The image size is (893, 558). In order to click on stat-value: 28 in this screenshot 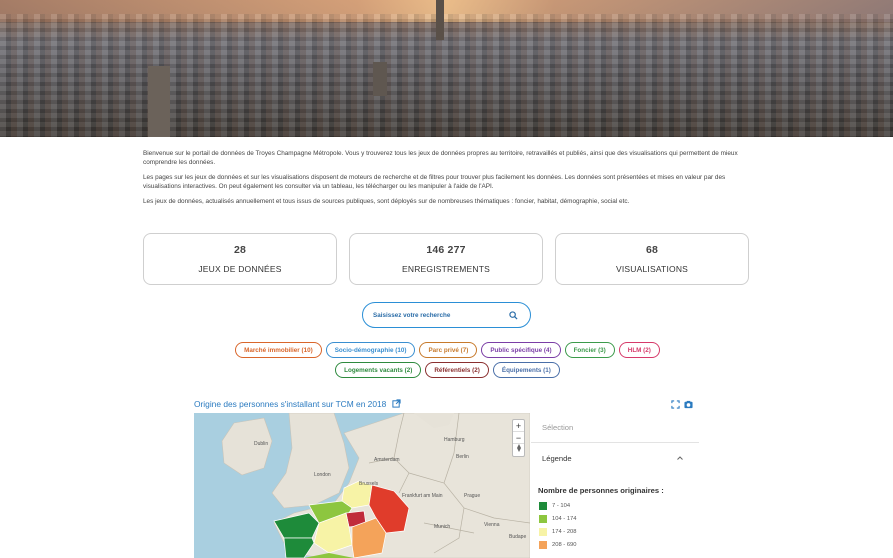, I will do `click(240, 250)`.